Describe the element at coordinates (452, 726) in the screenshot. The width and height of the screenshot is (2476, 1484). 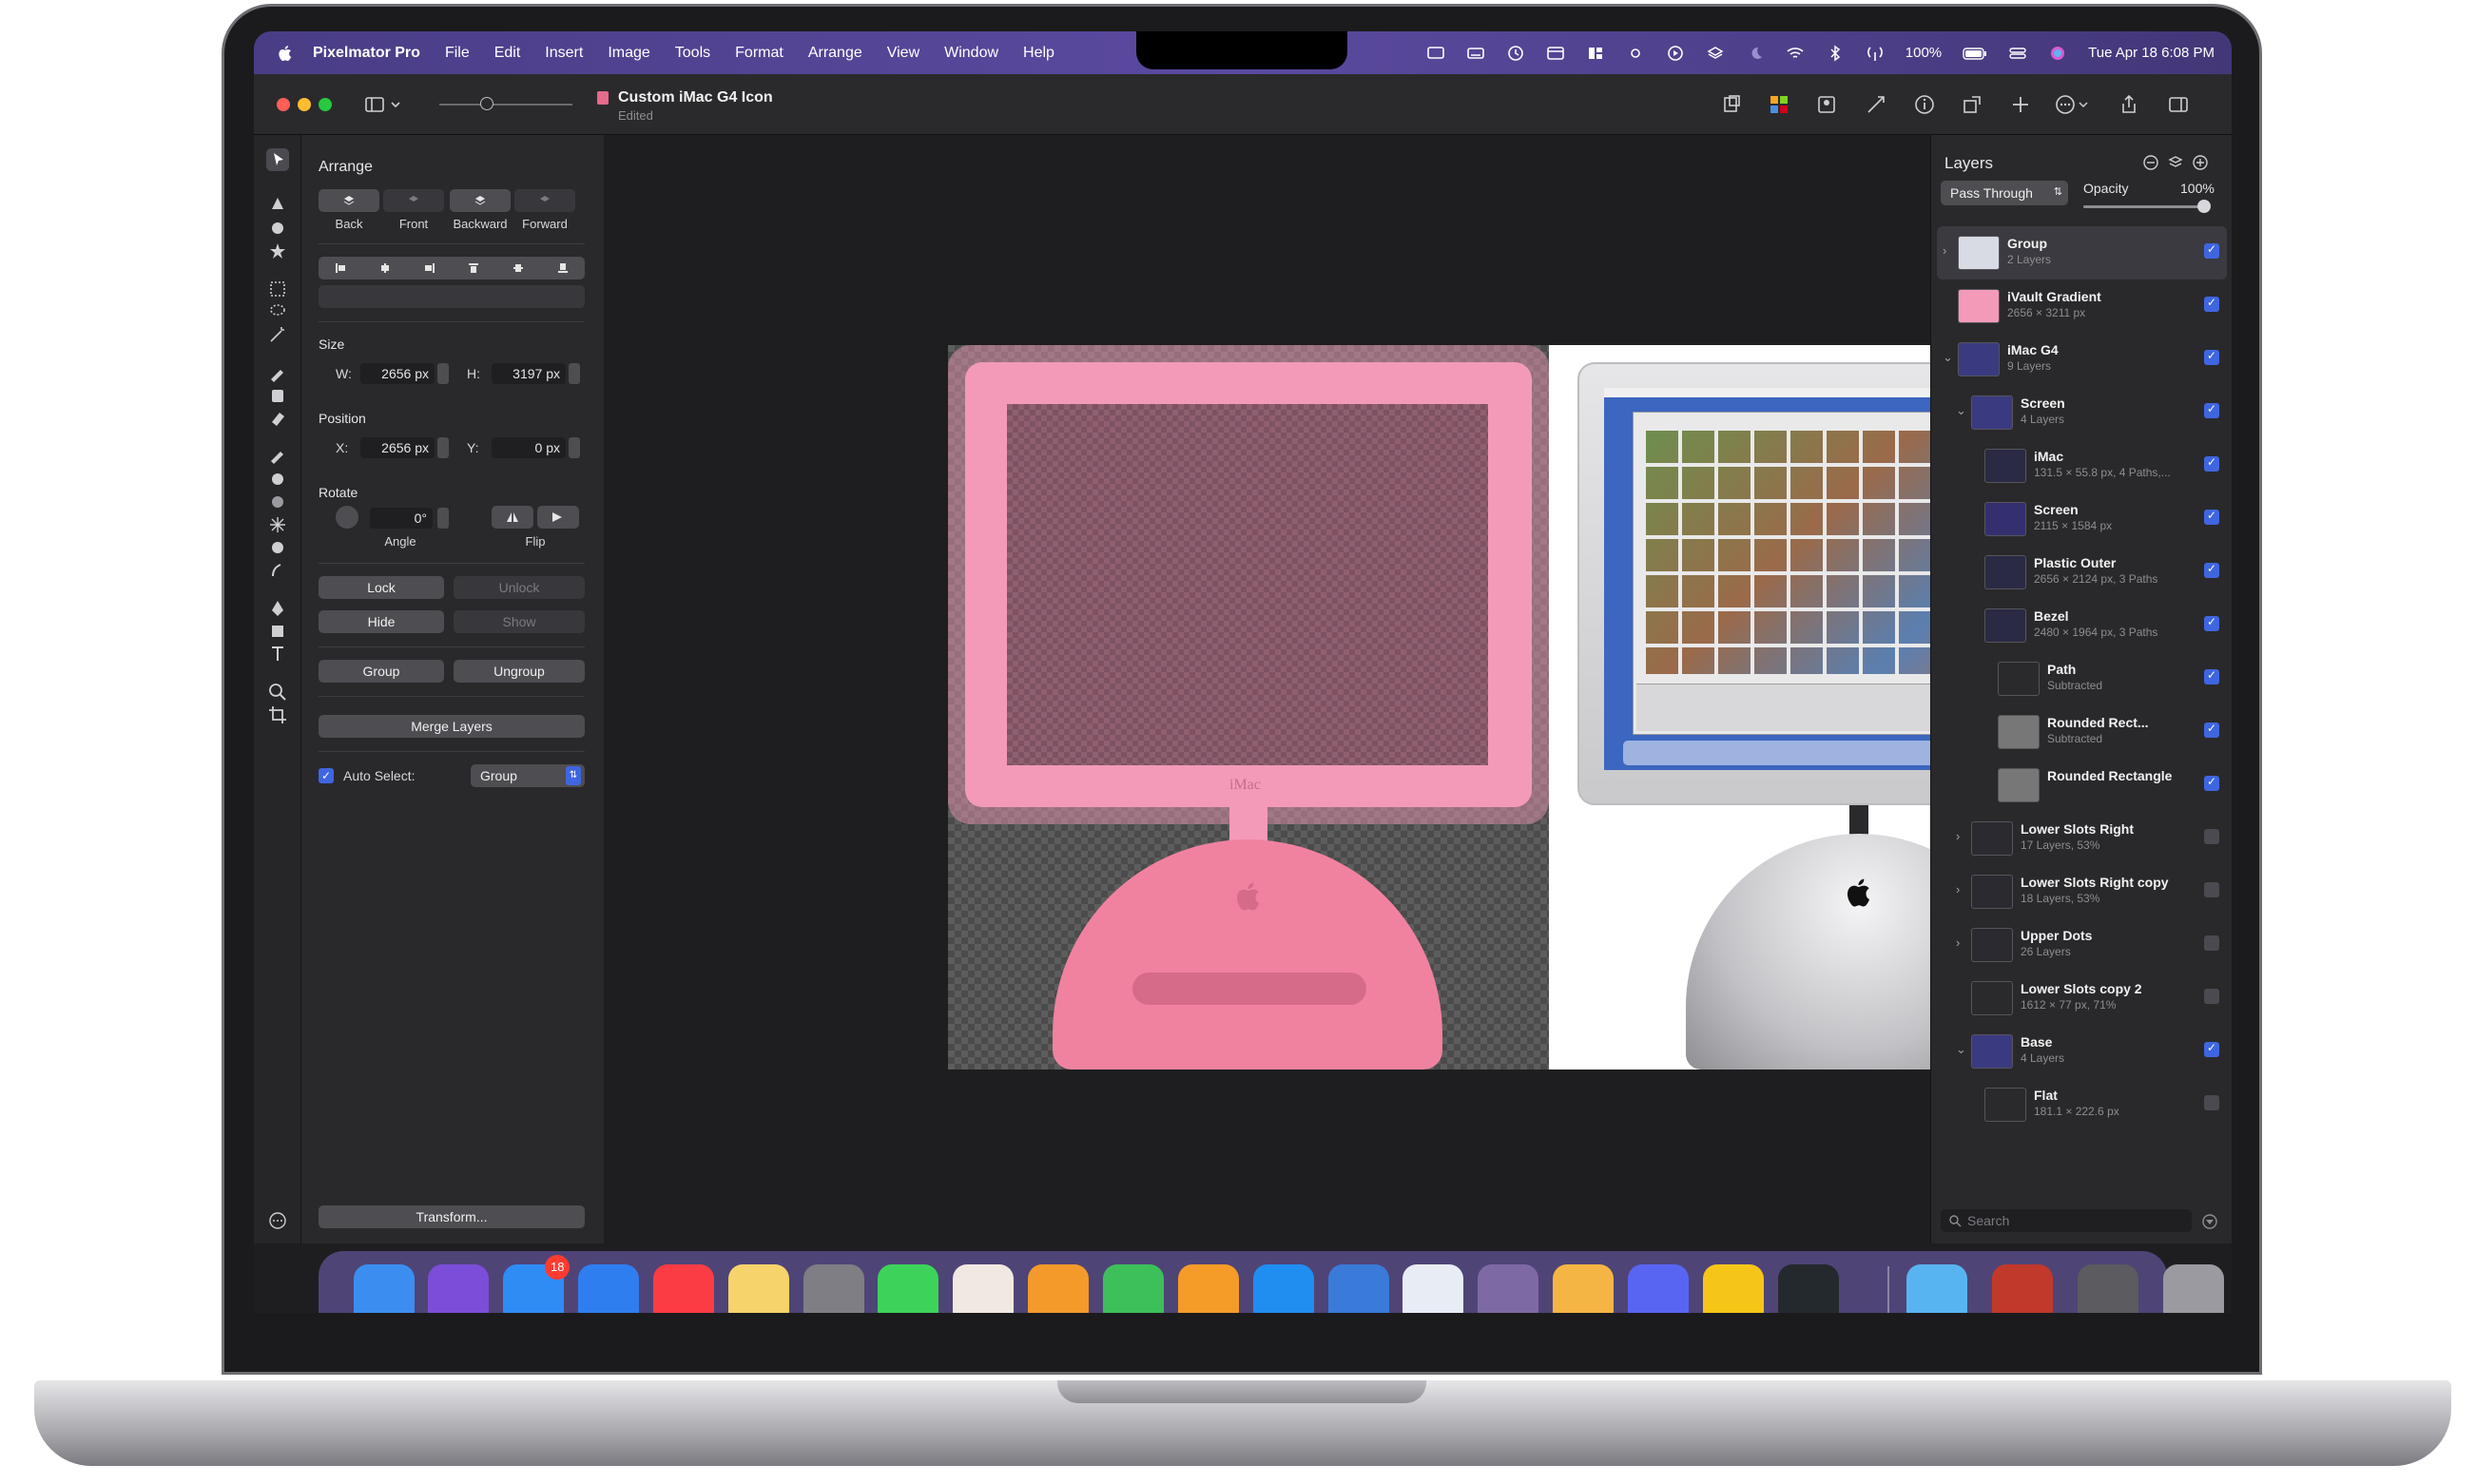
I see `merge-layers-button: Merge Layers` at that location.